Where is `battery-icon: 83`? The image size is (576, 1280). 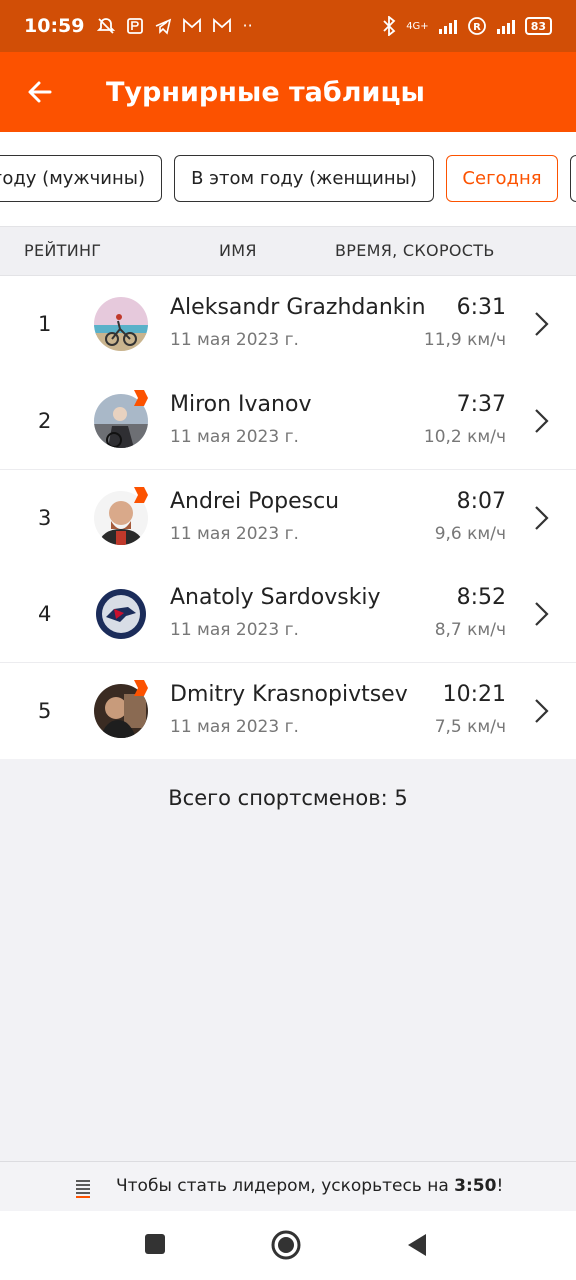
battery-icon: 83 is located at coordinates (538, 26).